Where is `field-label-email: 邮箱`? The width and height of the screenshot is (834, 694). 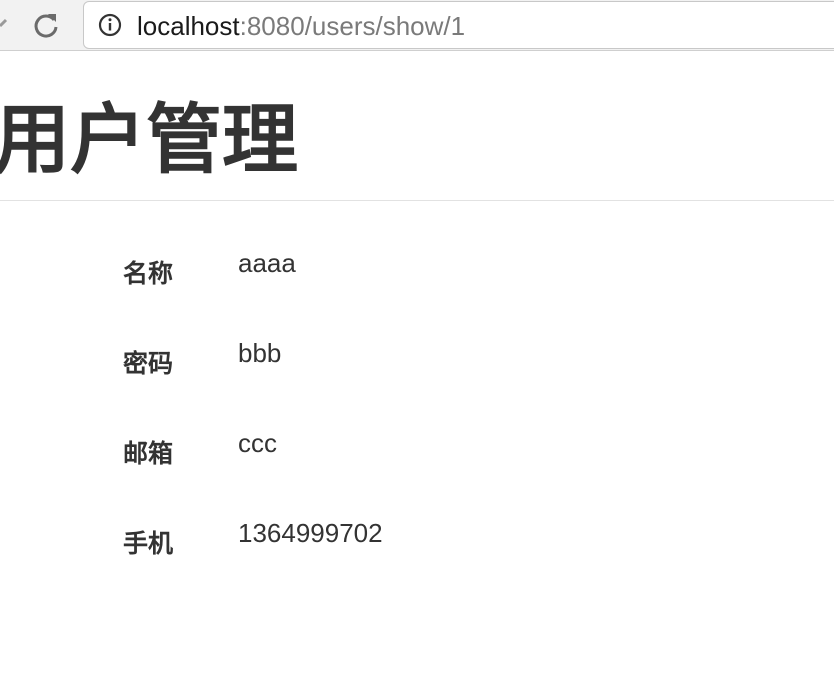 field-label-email: 邮箱 is located at coordinates (148, 453).